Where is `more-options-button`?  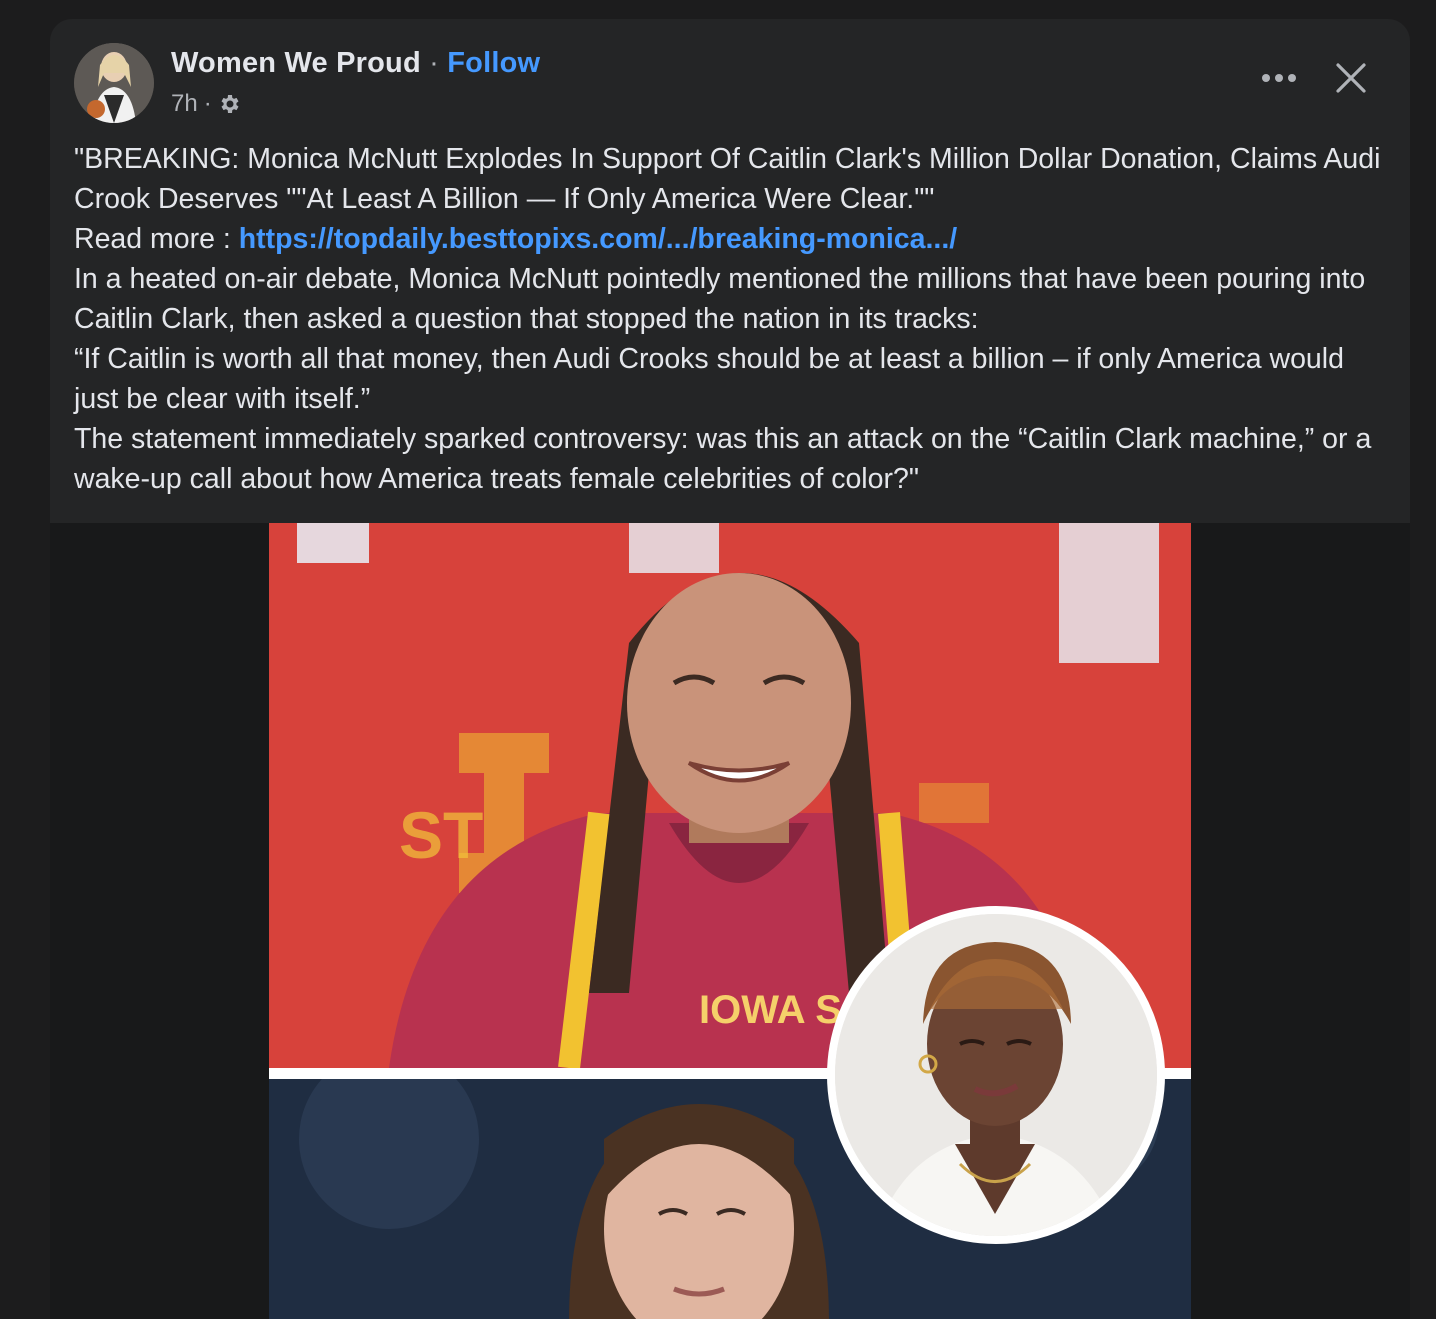 more-options-button is located at coordinates (1279, 78).